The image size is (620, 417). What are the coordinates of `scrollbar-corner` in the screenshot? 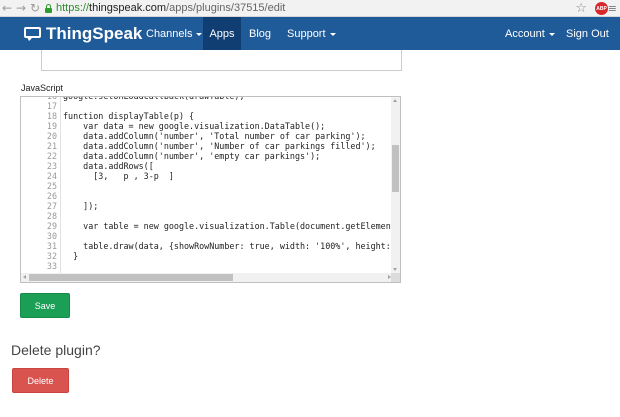 It's located at (395, 277).